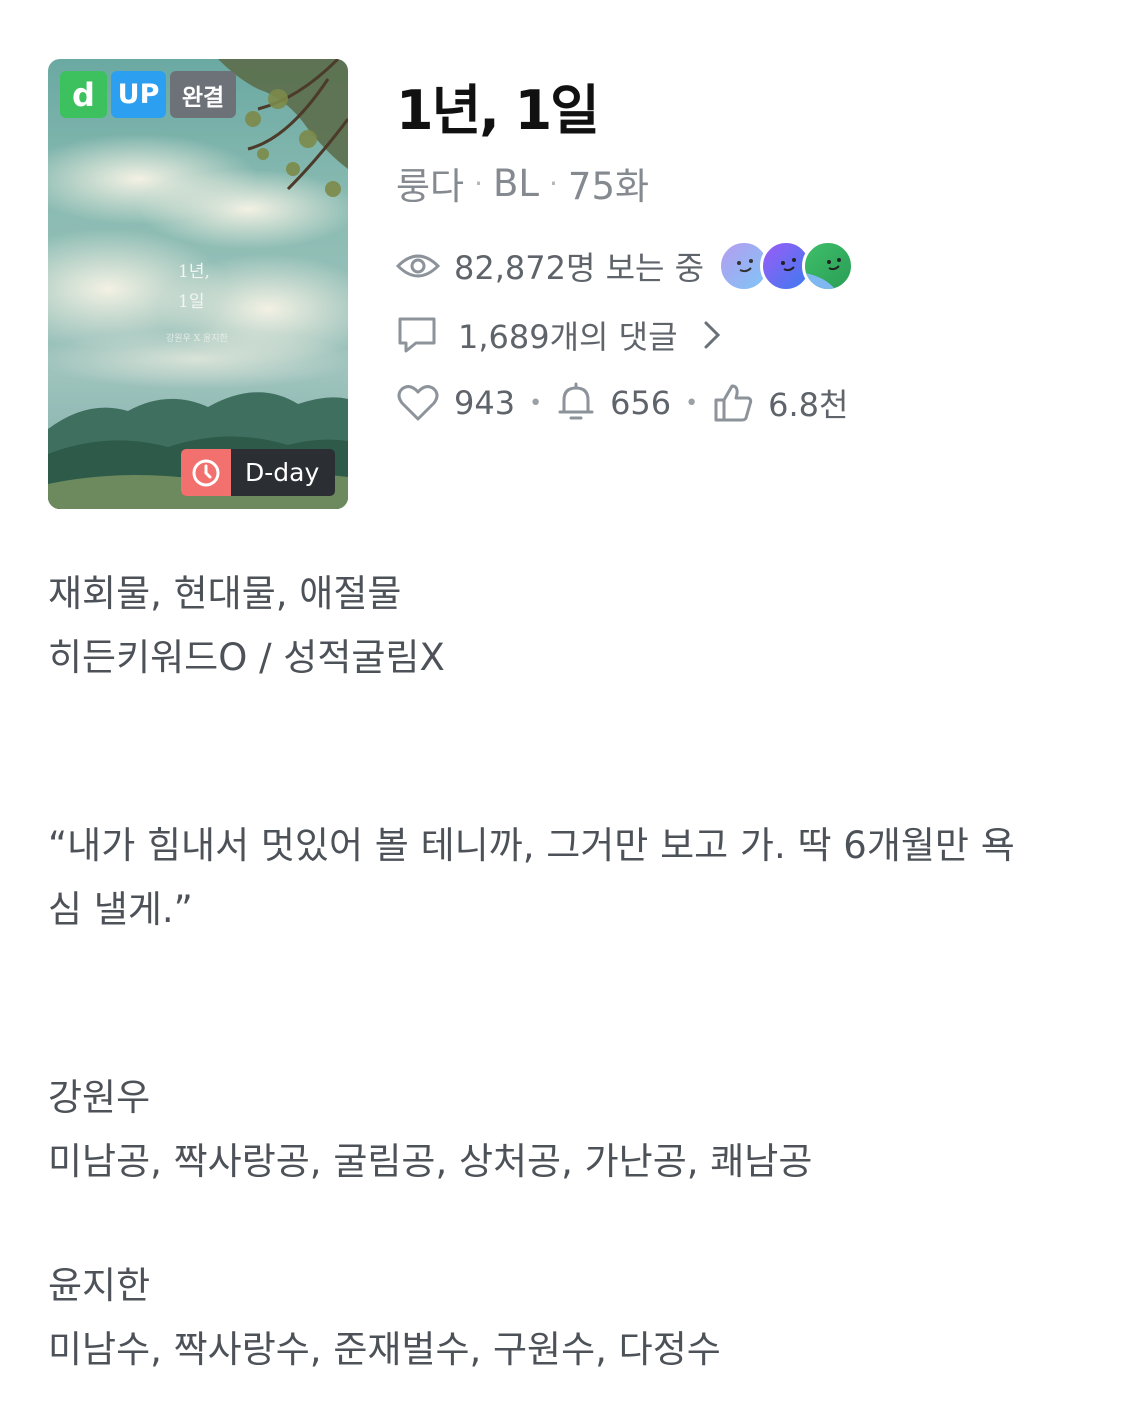 The width and height of the screenshot is (1125, 1408). Describe the element at coordinates (418, 403) in the screenshot. I see `heart-icon` at that location.